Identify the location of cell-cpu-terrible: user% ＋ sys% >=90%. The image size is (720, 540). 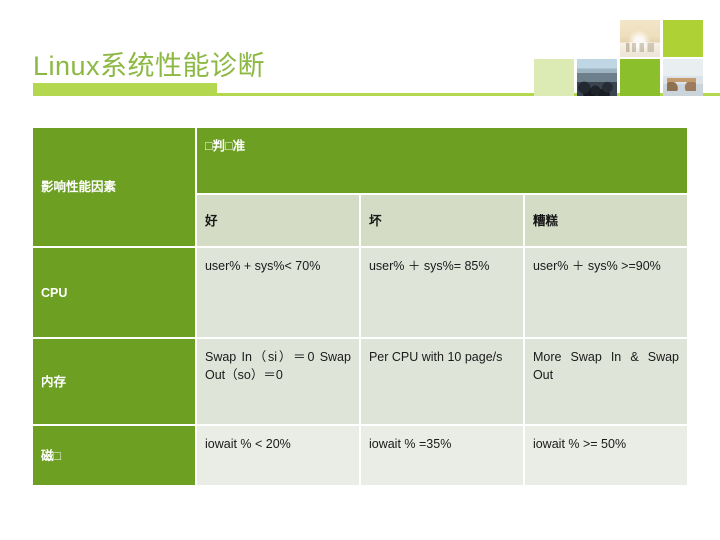
(605, 292).